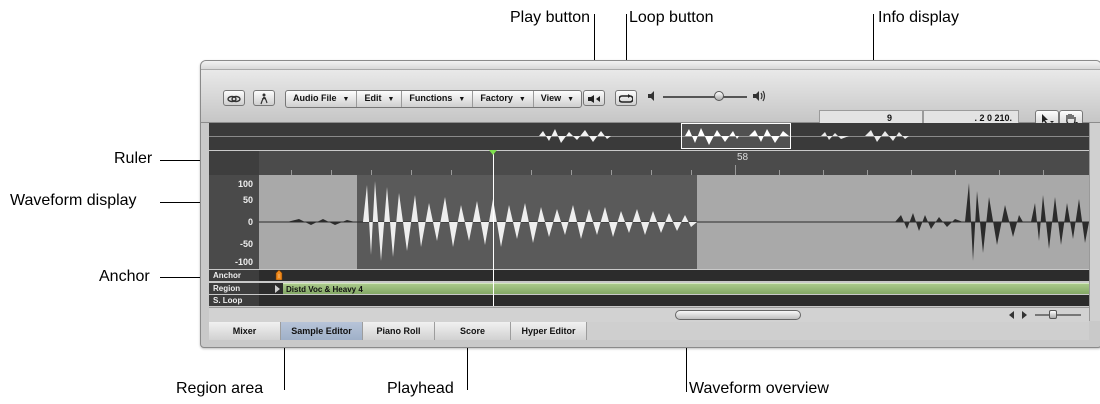 The image size is (1100, 404). I want to click on anchor-icon, so click(279, 275).